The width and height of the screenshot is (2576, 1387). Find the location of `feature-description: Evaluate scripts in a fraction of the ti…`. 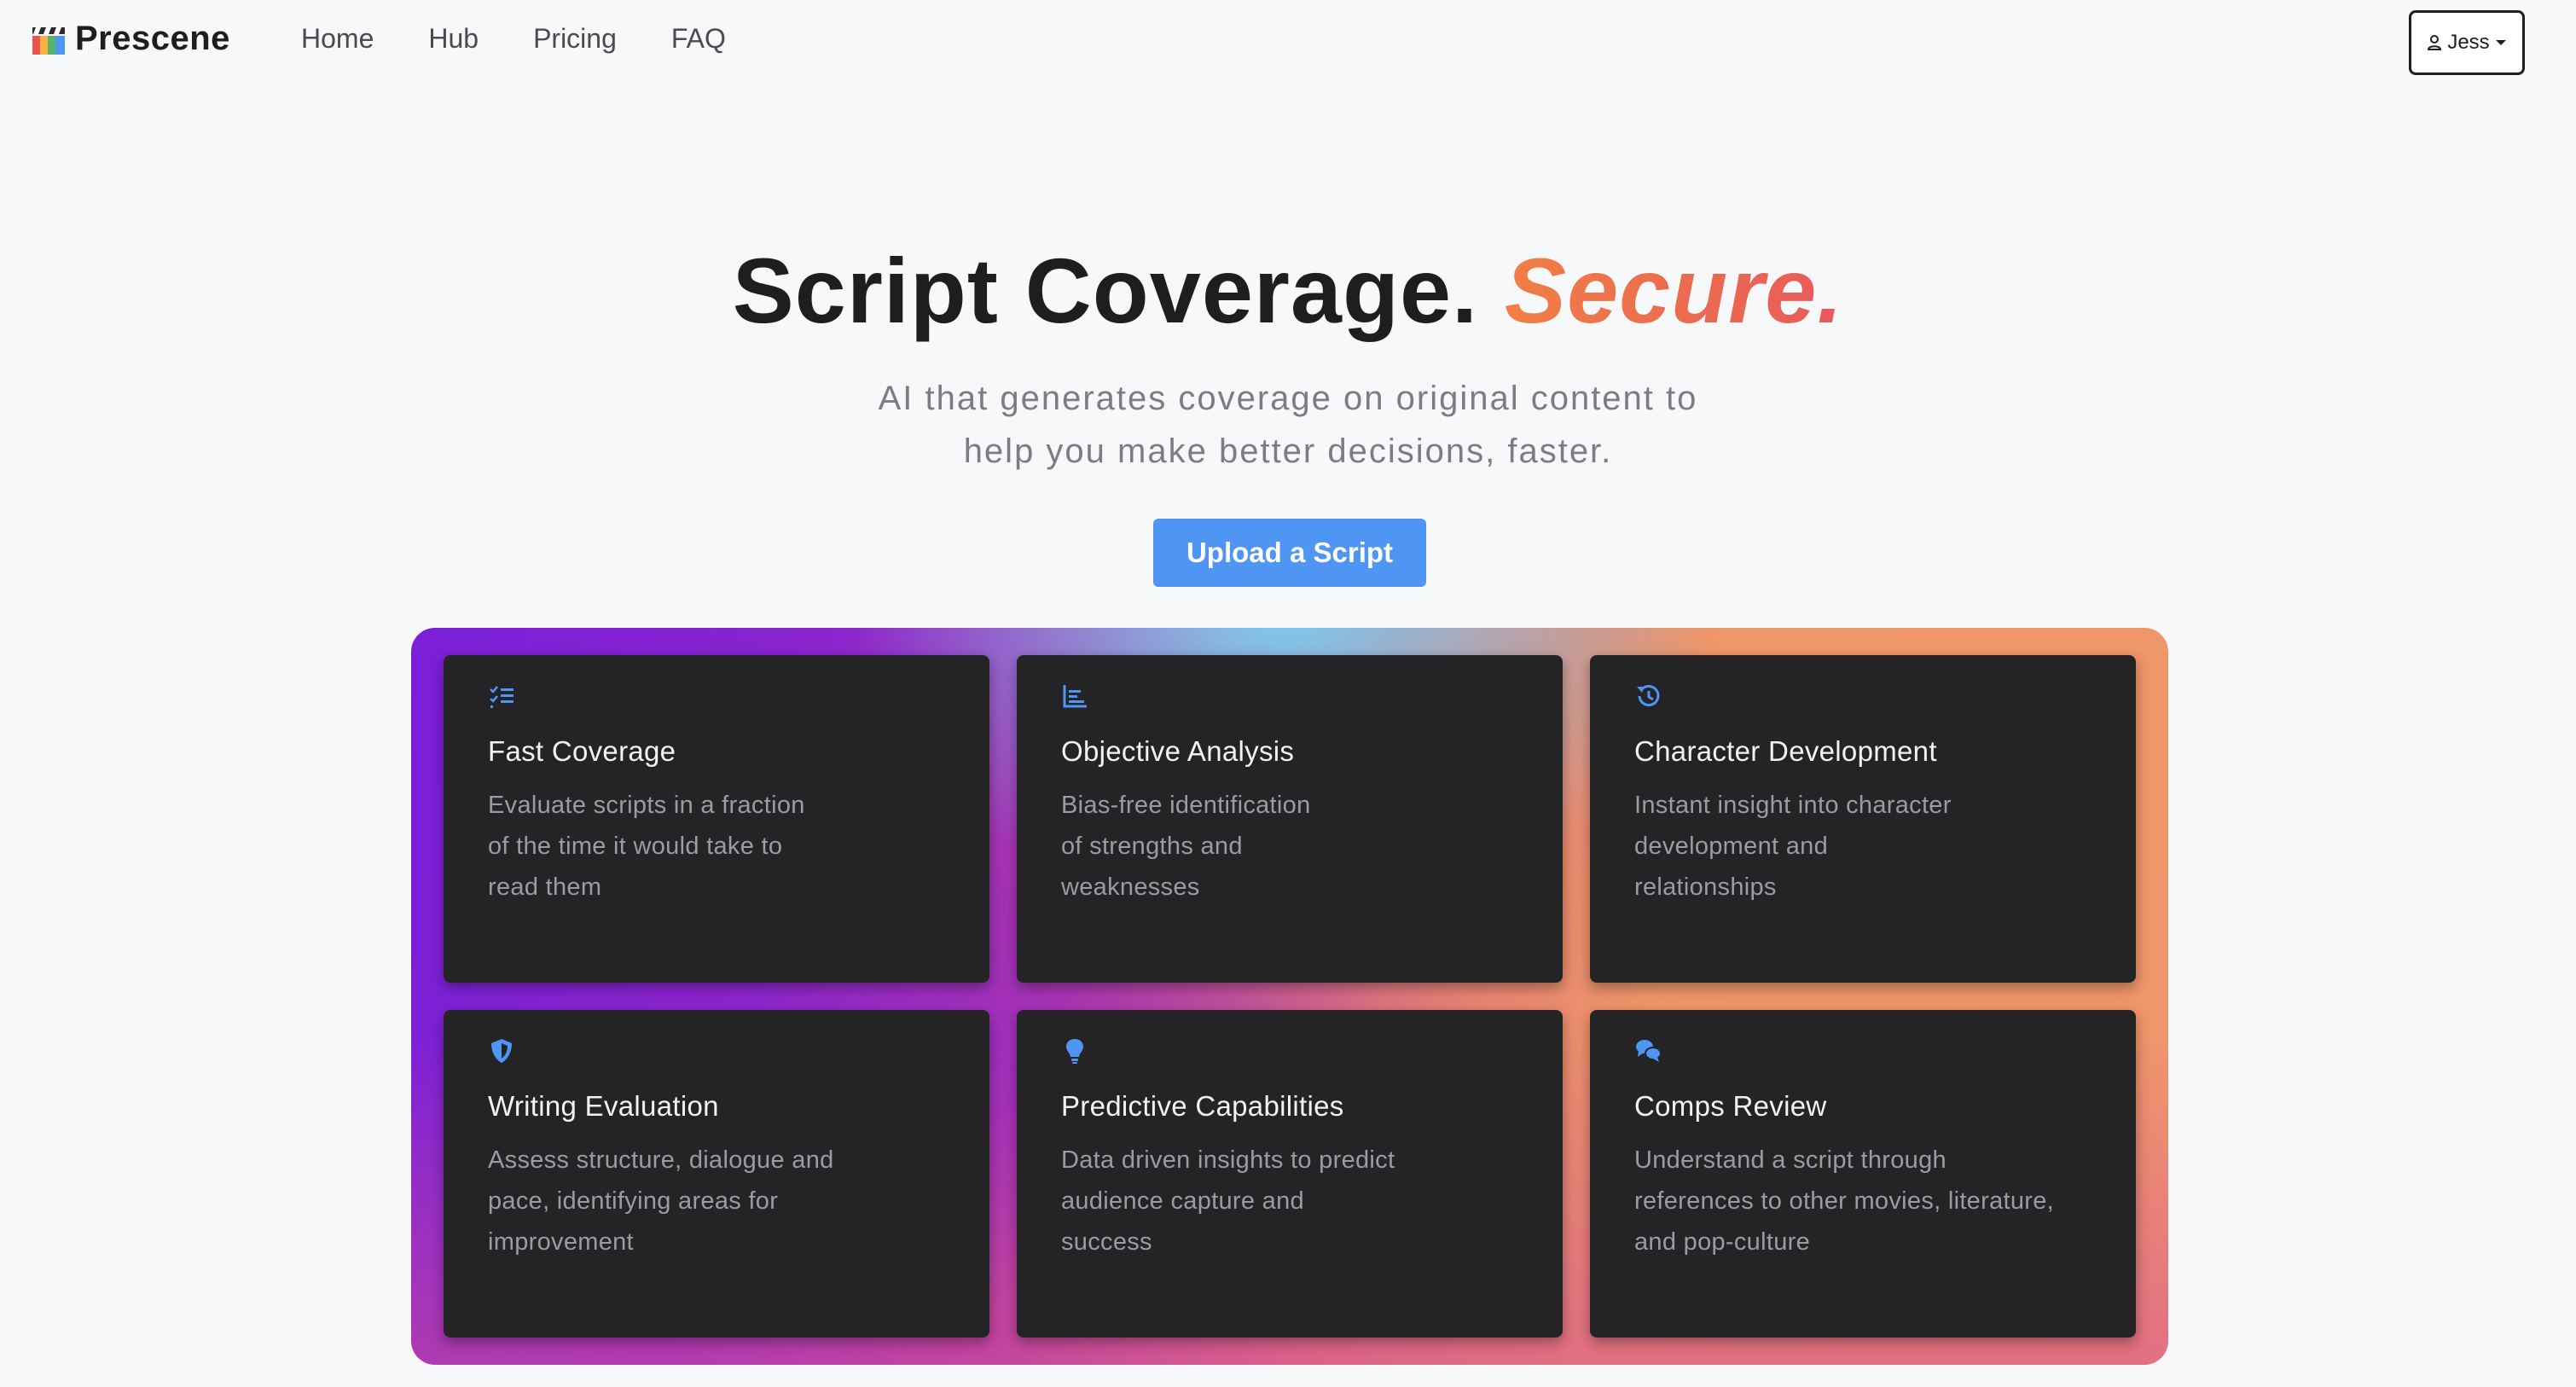

feature-description: Evaluate scripts in a fraction of the ti… is located at coordinates (709, 846).